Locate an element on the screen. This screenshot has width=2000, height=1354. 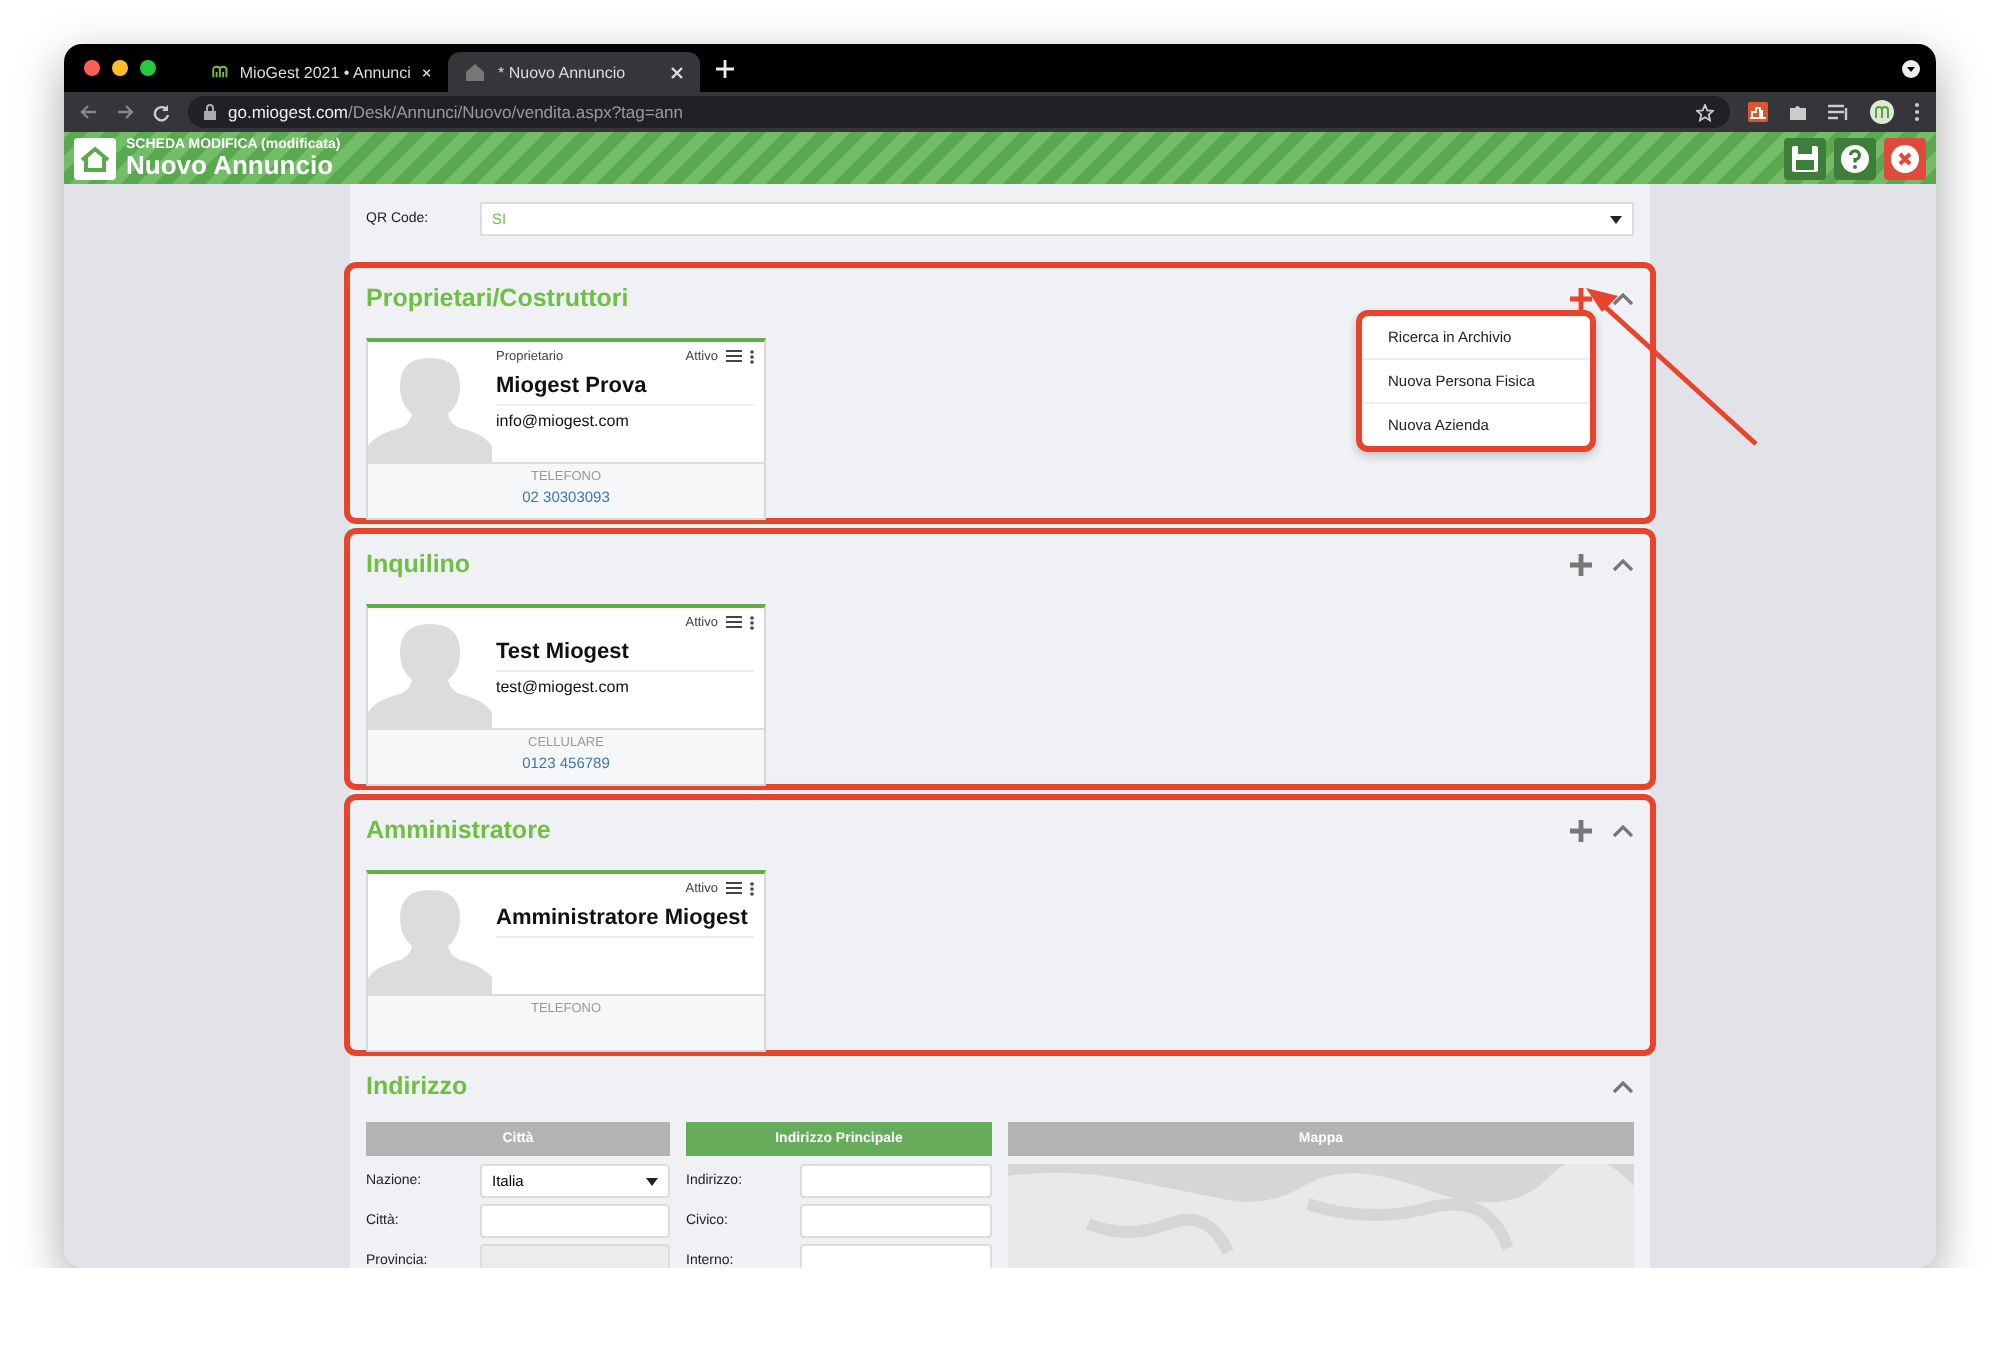
zoom-window-icon is located at coordinates (148, 68).